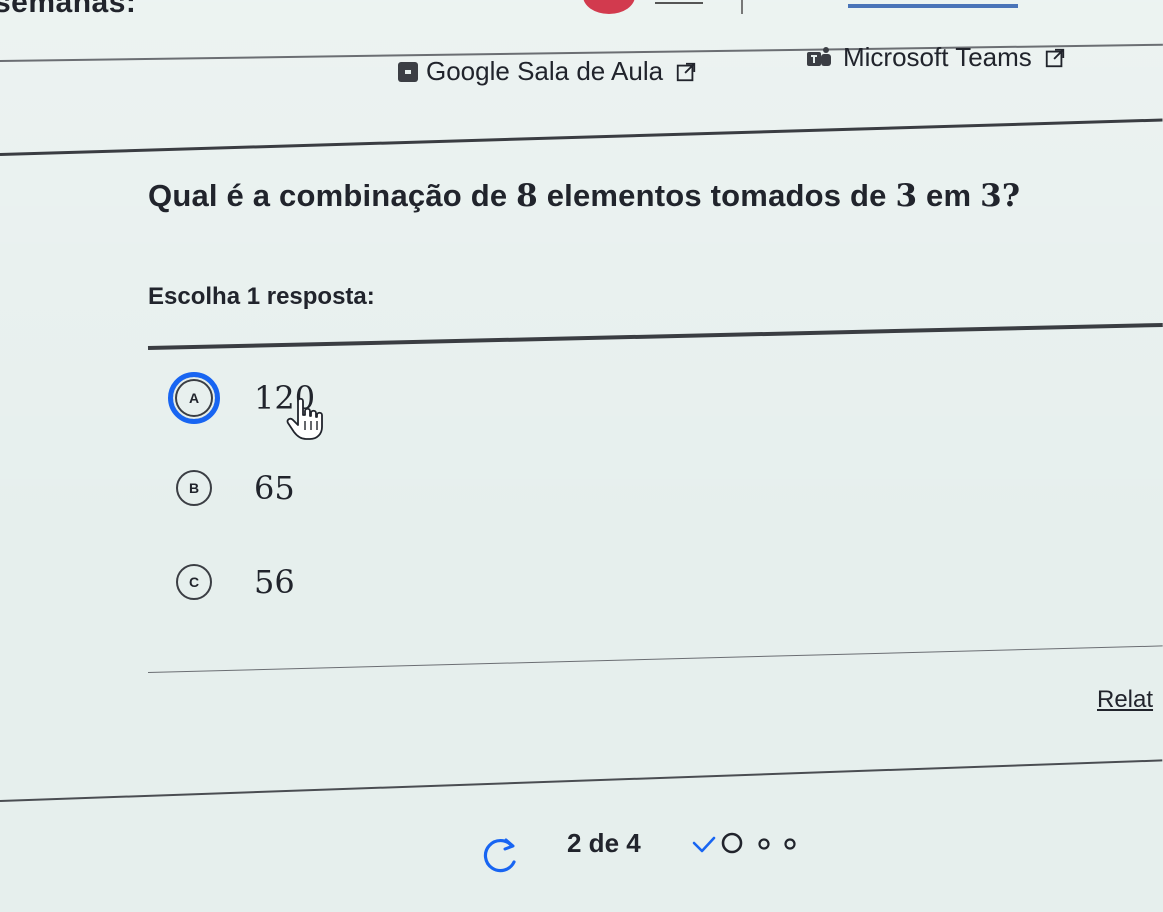  Describe the element at coordinates (408, 71) in the screenshot. I see `google-classroom-icon` at that location.